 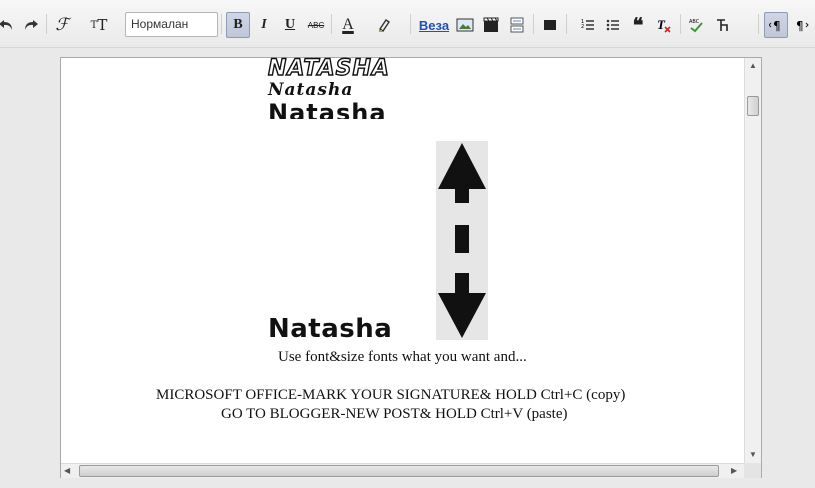 I want to click on bulleted-list-icon, so click(x=613, y=25).